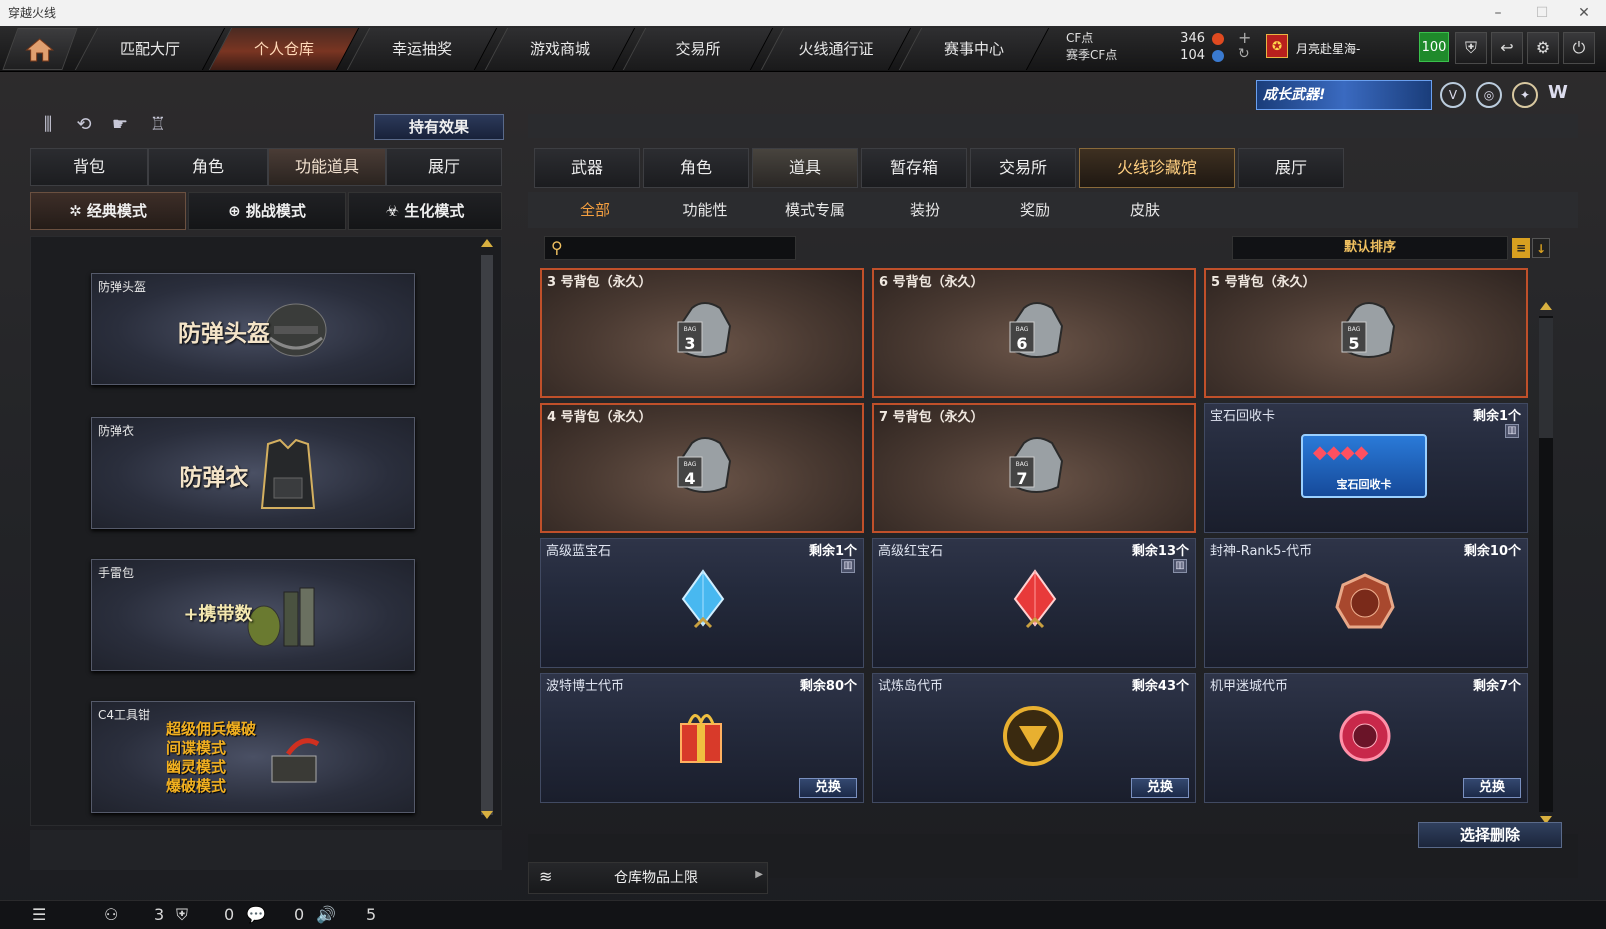 Image resolution: width=1606 pixels, height=929 pixels. What do you see at coordinates (1543, 48) in the screenshot?
I see `gear-icon: ⚙` at bounding box center [1543, 48].